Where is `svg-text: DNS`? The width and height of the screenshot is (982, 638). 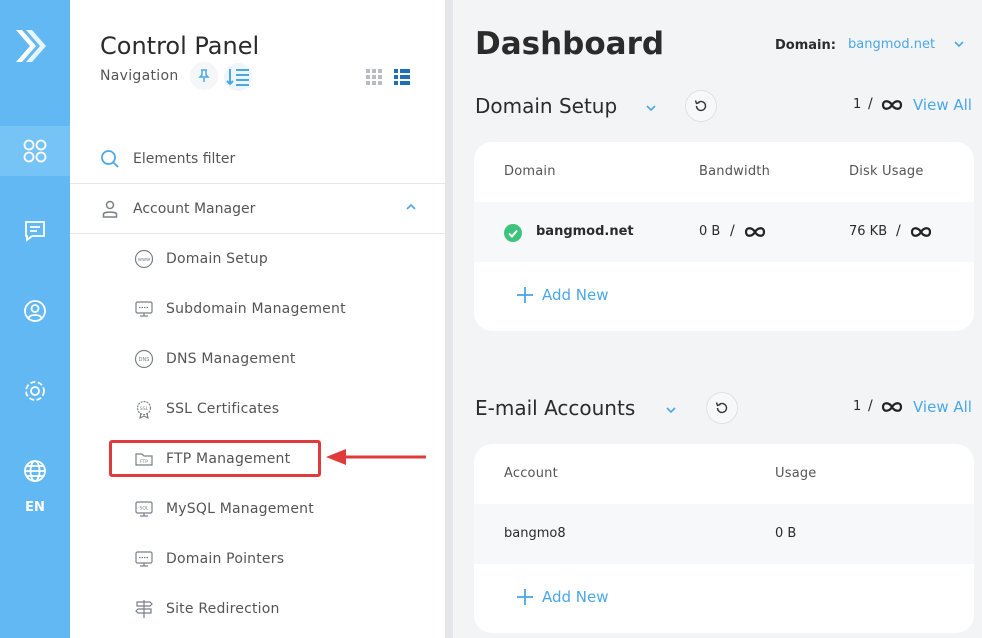 svg-text: DNS is located at coordinates (144, 360).